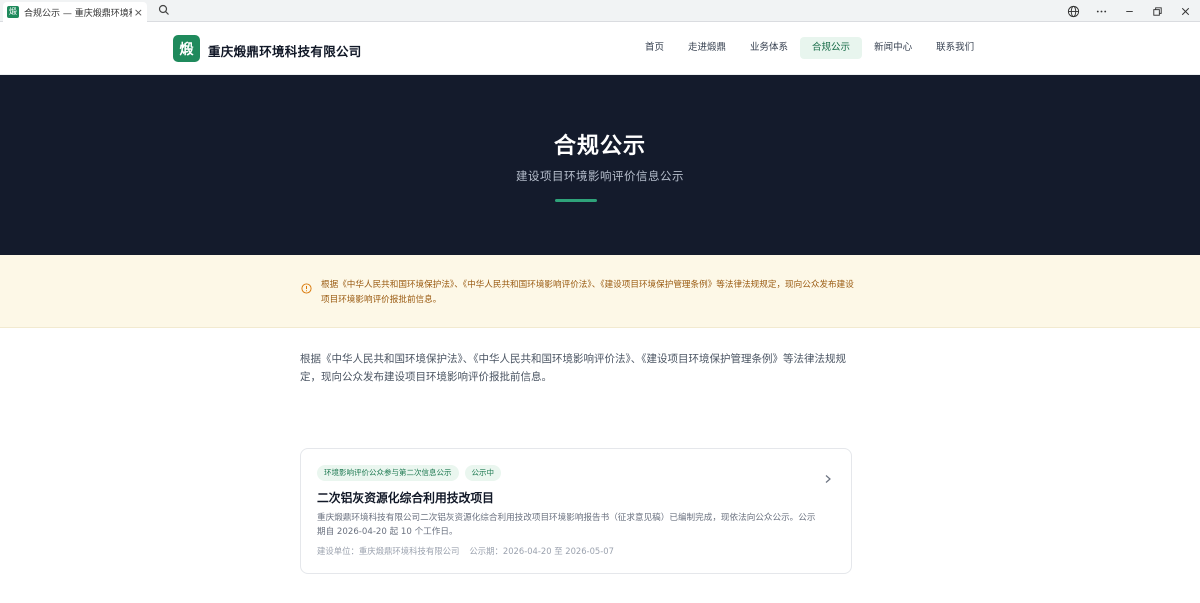 The height and width of the screenshot is (603, 1200). What do you see at coordinates (955, 48) in the screenshot?
I see `nav-contact: 联系我们` at bounding box center [955, 48].